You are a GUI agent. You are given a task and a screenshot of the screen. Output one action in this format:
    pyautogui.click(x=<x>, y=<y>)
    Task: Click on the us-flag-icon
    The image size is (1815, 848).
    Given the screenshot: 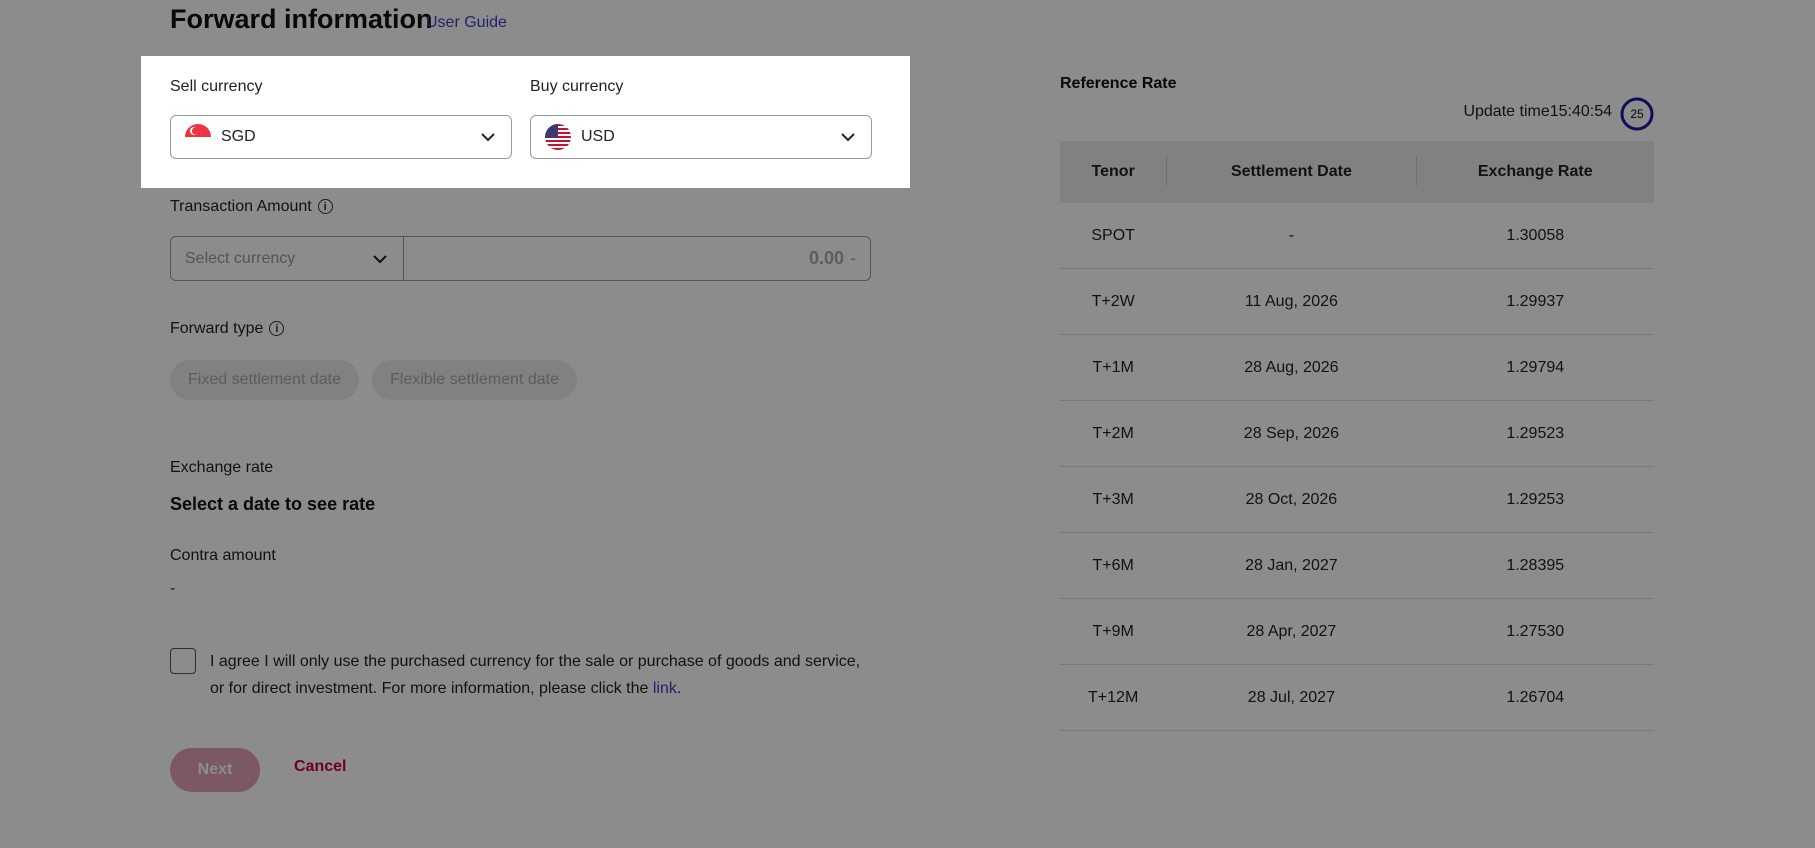 What is the action you would take?
    pyautogui.click(x=558, y=137)
    